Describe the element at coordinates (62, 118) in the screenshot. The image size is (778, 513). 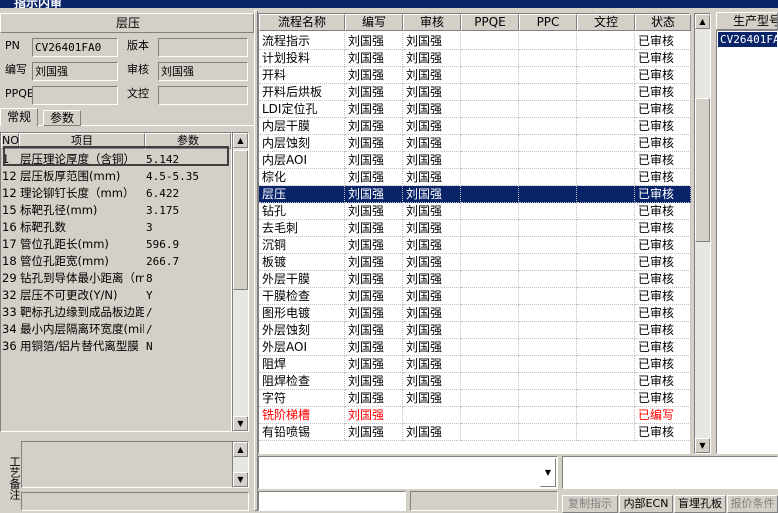
I see `tab-params: 参数` at that location.